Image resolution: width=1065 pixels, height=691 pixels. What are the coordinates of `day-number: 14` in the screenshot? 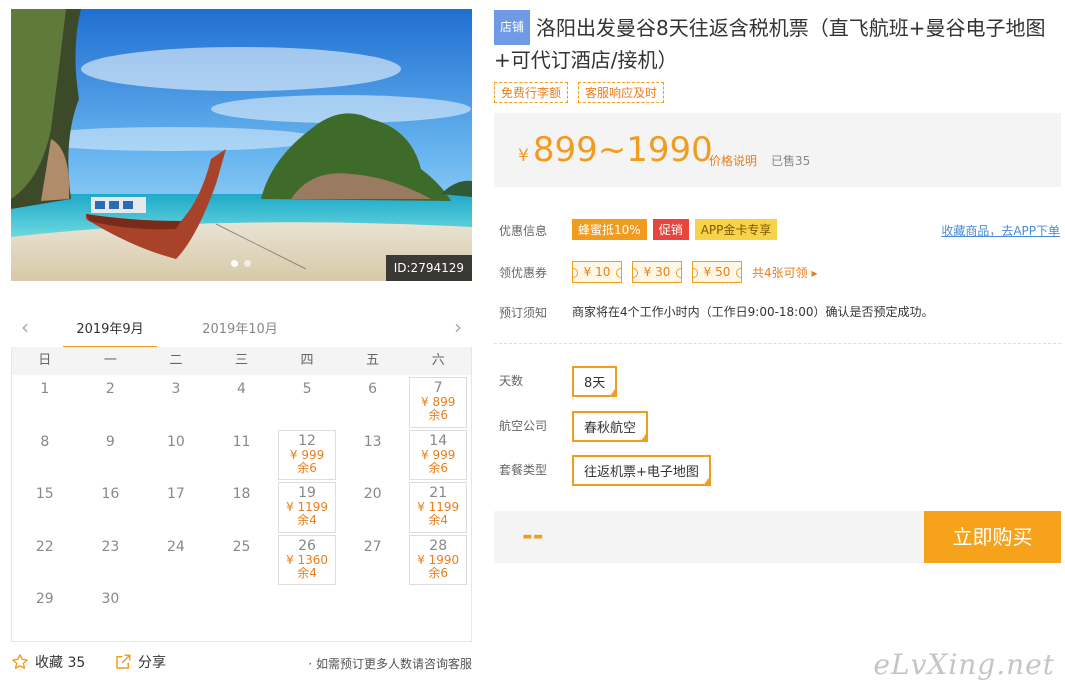 It's located at (438, 440).